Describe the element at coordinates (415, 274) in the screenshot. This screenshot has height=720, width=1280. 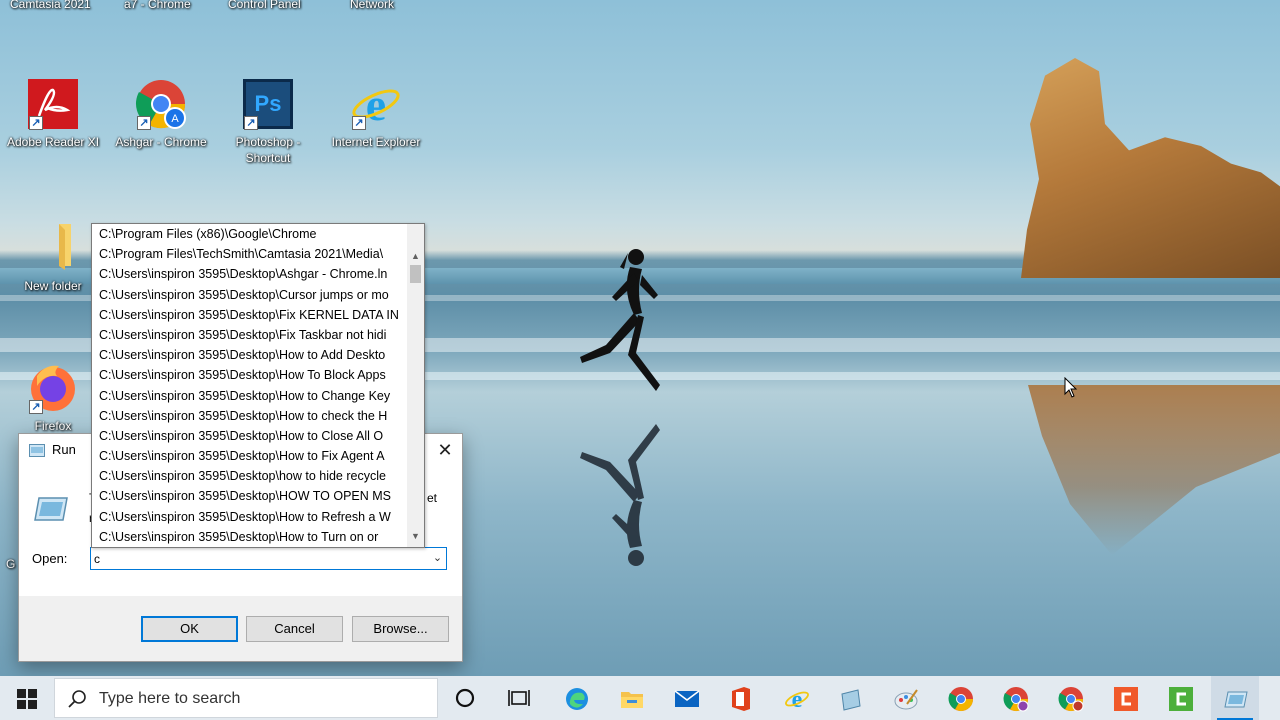
I see `scrollbar-thumb` at that location.